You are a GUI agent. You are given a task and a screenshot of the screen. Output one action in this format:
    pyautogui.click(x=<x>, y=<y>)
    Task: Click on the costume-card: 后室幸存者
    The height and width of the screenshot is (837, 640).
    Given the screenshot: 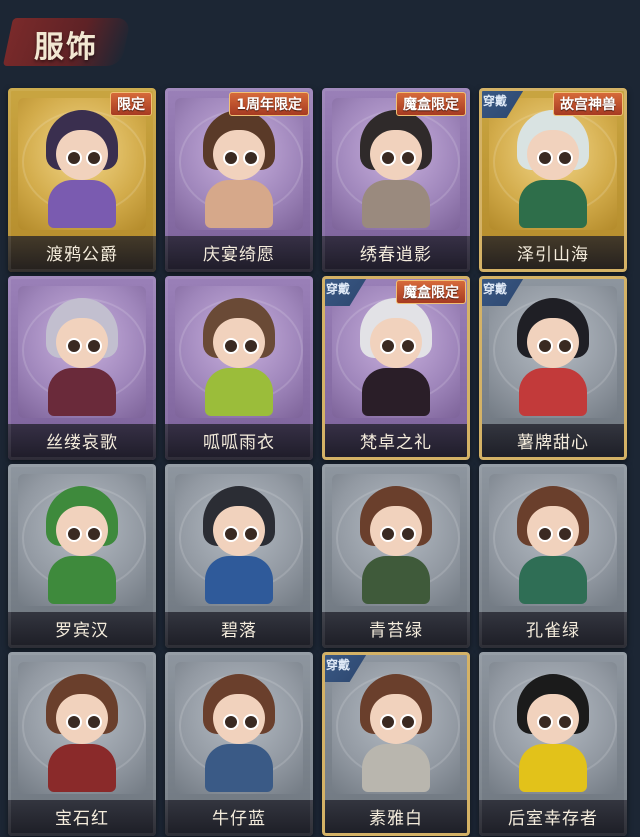 What is the action you would take?
    pyautogui.click(x=553, y=744)
    